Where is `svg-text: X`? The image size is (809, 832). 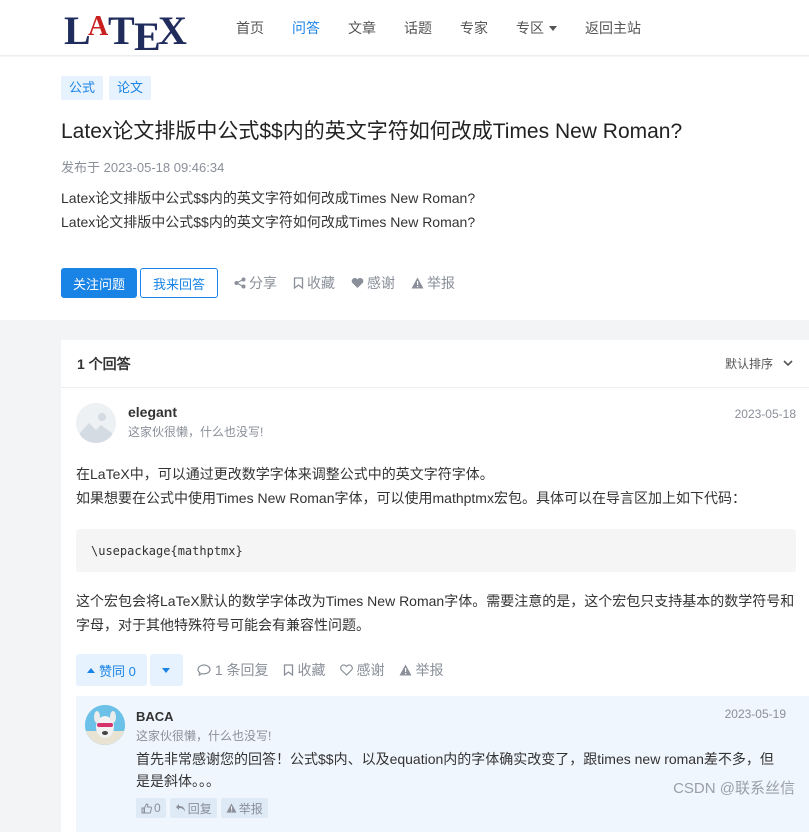 svg-text: X is located at coordinates (172, 30).